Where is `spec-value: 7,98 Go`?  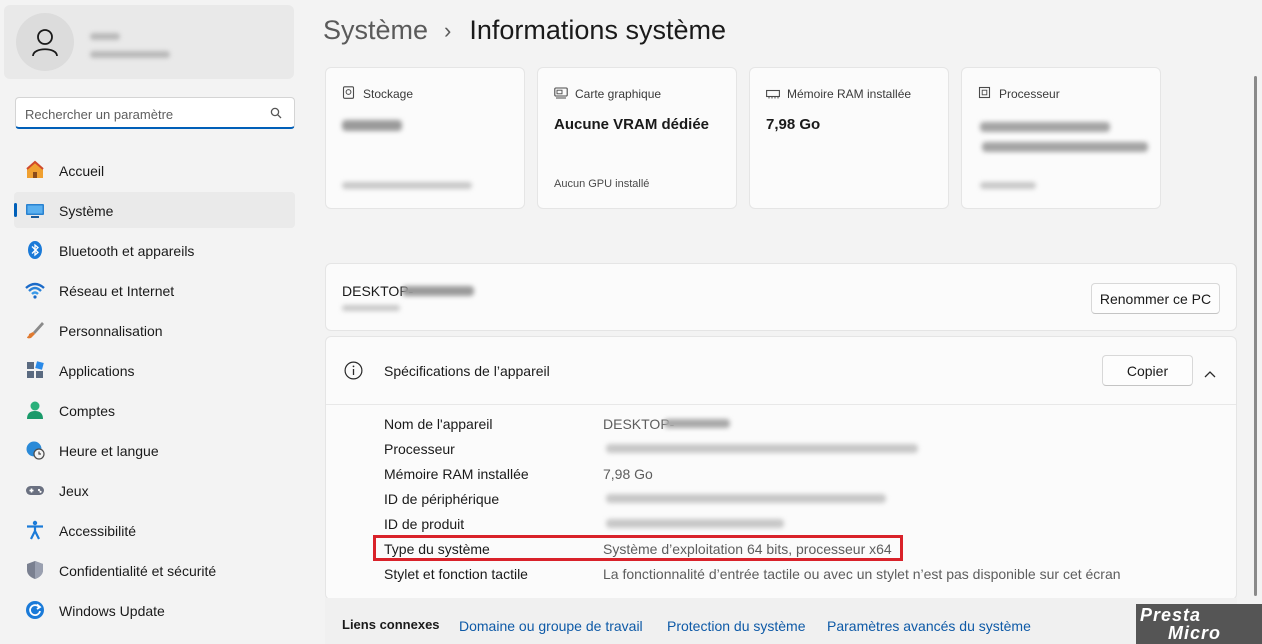
spec-value: 7,98 Go is located at coordinates (628, 474).